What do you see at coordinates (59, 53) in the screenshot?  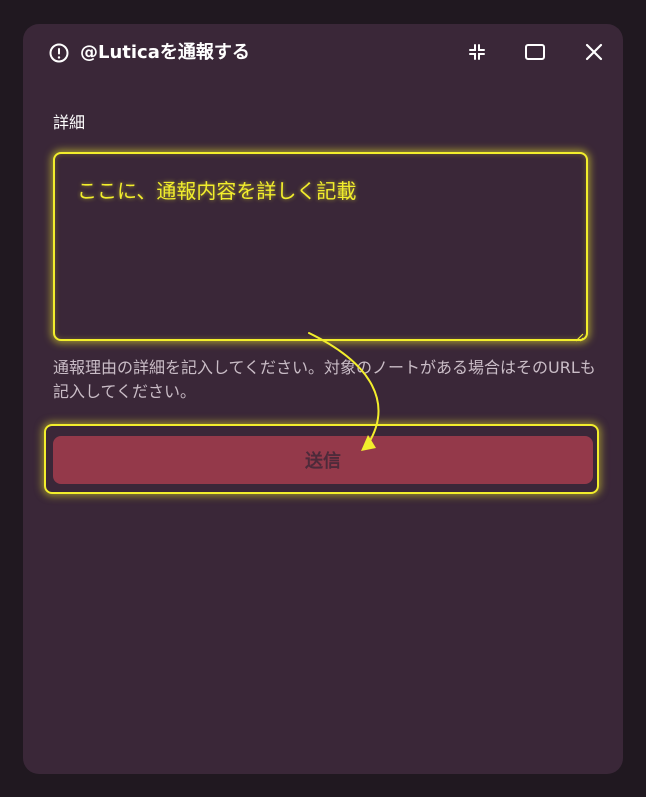 I see `exclamation-circle-icon` at bounding box center [59, 53].